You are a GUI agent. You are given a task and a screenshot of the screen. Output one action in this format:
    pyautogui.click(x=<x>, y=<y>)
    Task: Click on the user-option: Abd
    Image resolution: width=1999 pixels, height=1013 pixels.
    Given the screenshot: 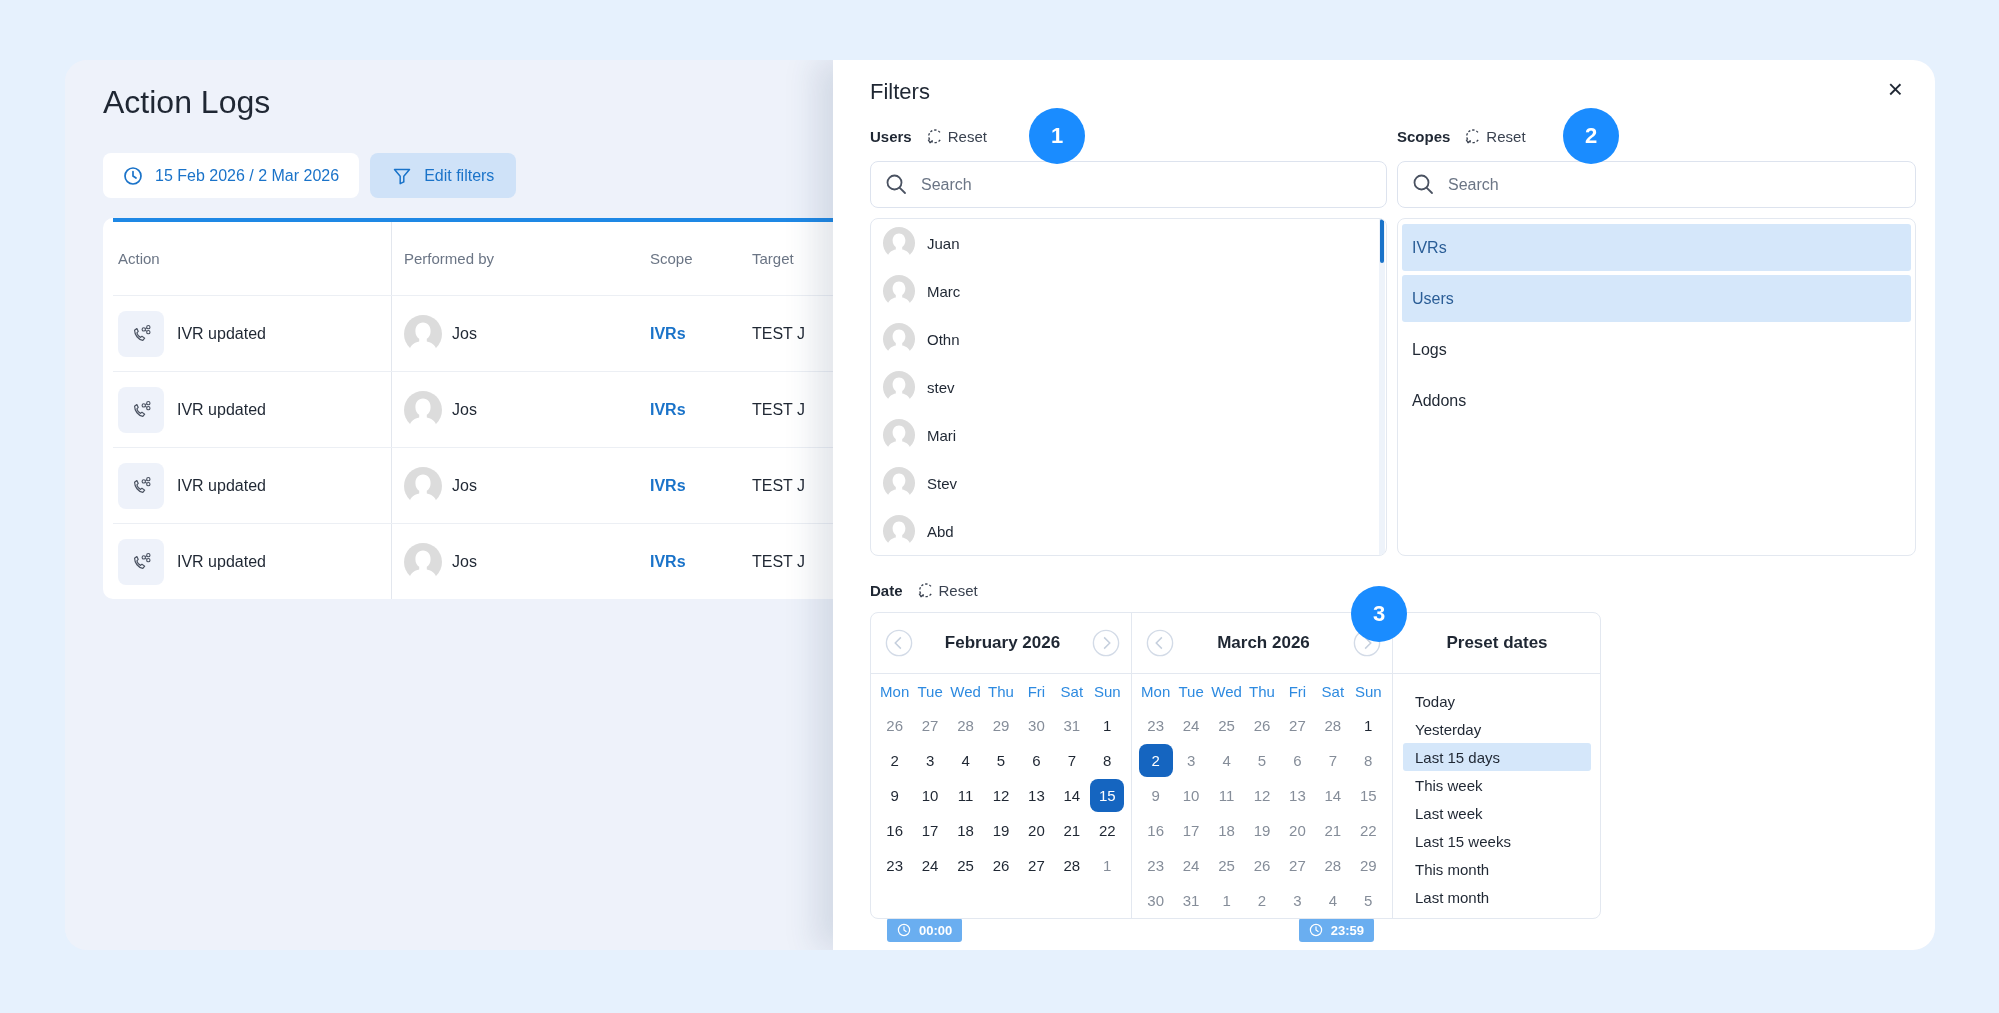 What is the action you would take?
    pyautogui.click(x=940, y=531)
    